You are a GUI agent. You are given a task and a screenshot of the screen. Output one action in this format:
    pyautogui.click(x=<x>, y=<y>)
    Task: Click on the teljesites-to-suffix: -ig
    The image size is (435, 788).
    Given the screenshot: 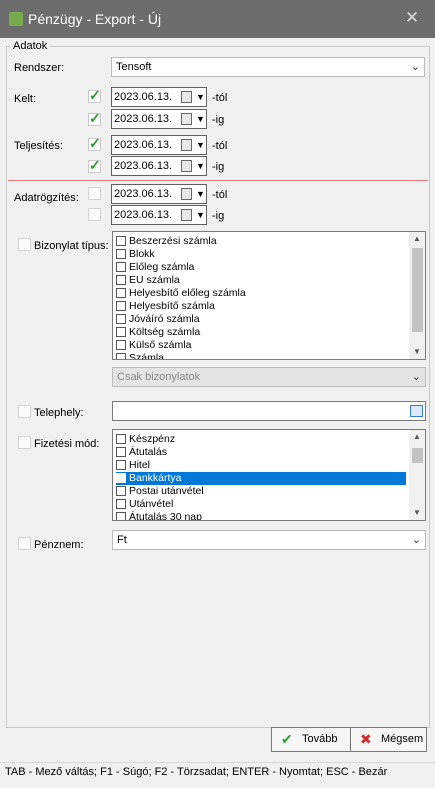 What is the action you would take?
    pyautogui.click(x=218, y=167)
    